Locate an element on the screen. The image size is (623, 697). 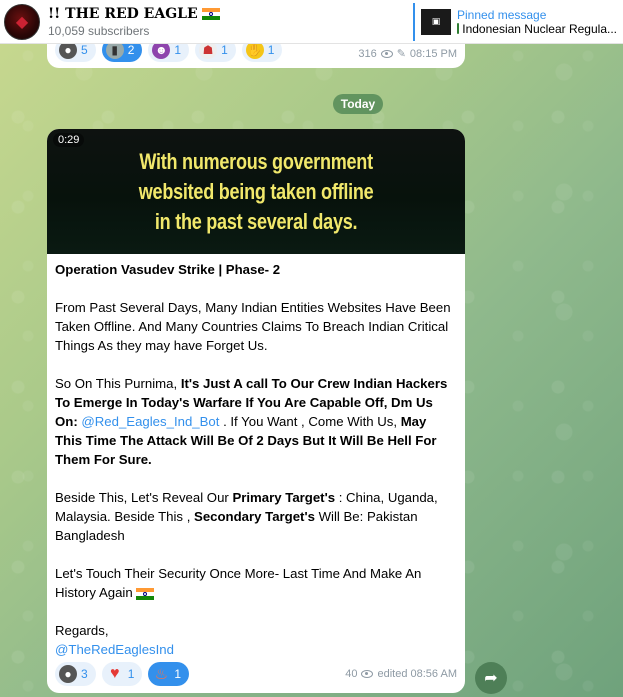
subscriber-count: 10,059 subscribers is located at coordinates (99, 30).